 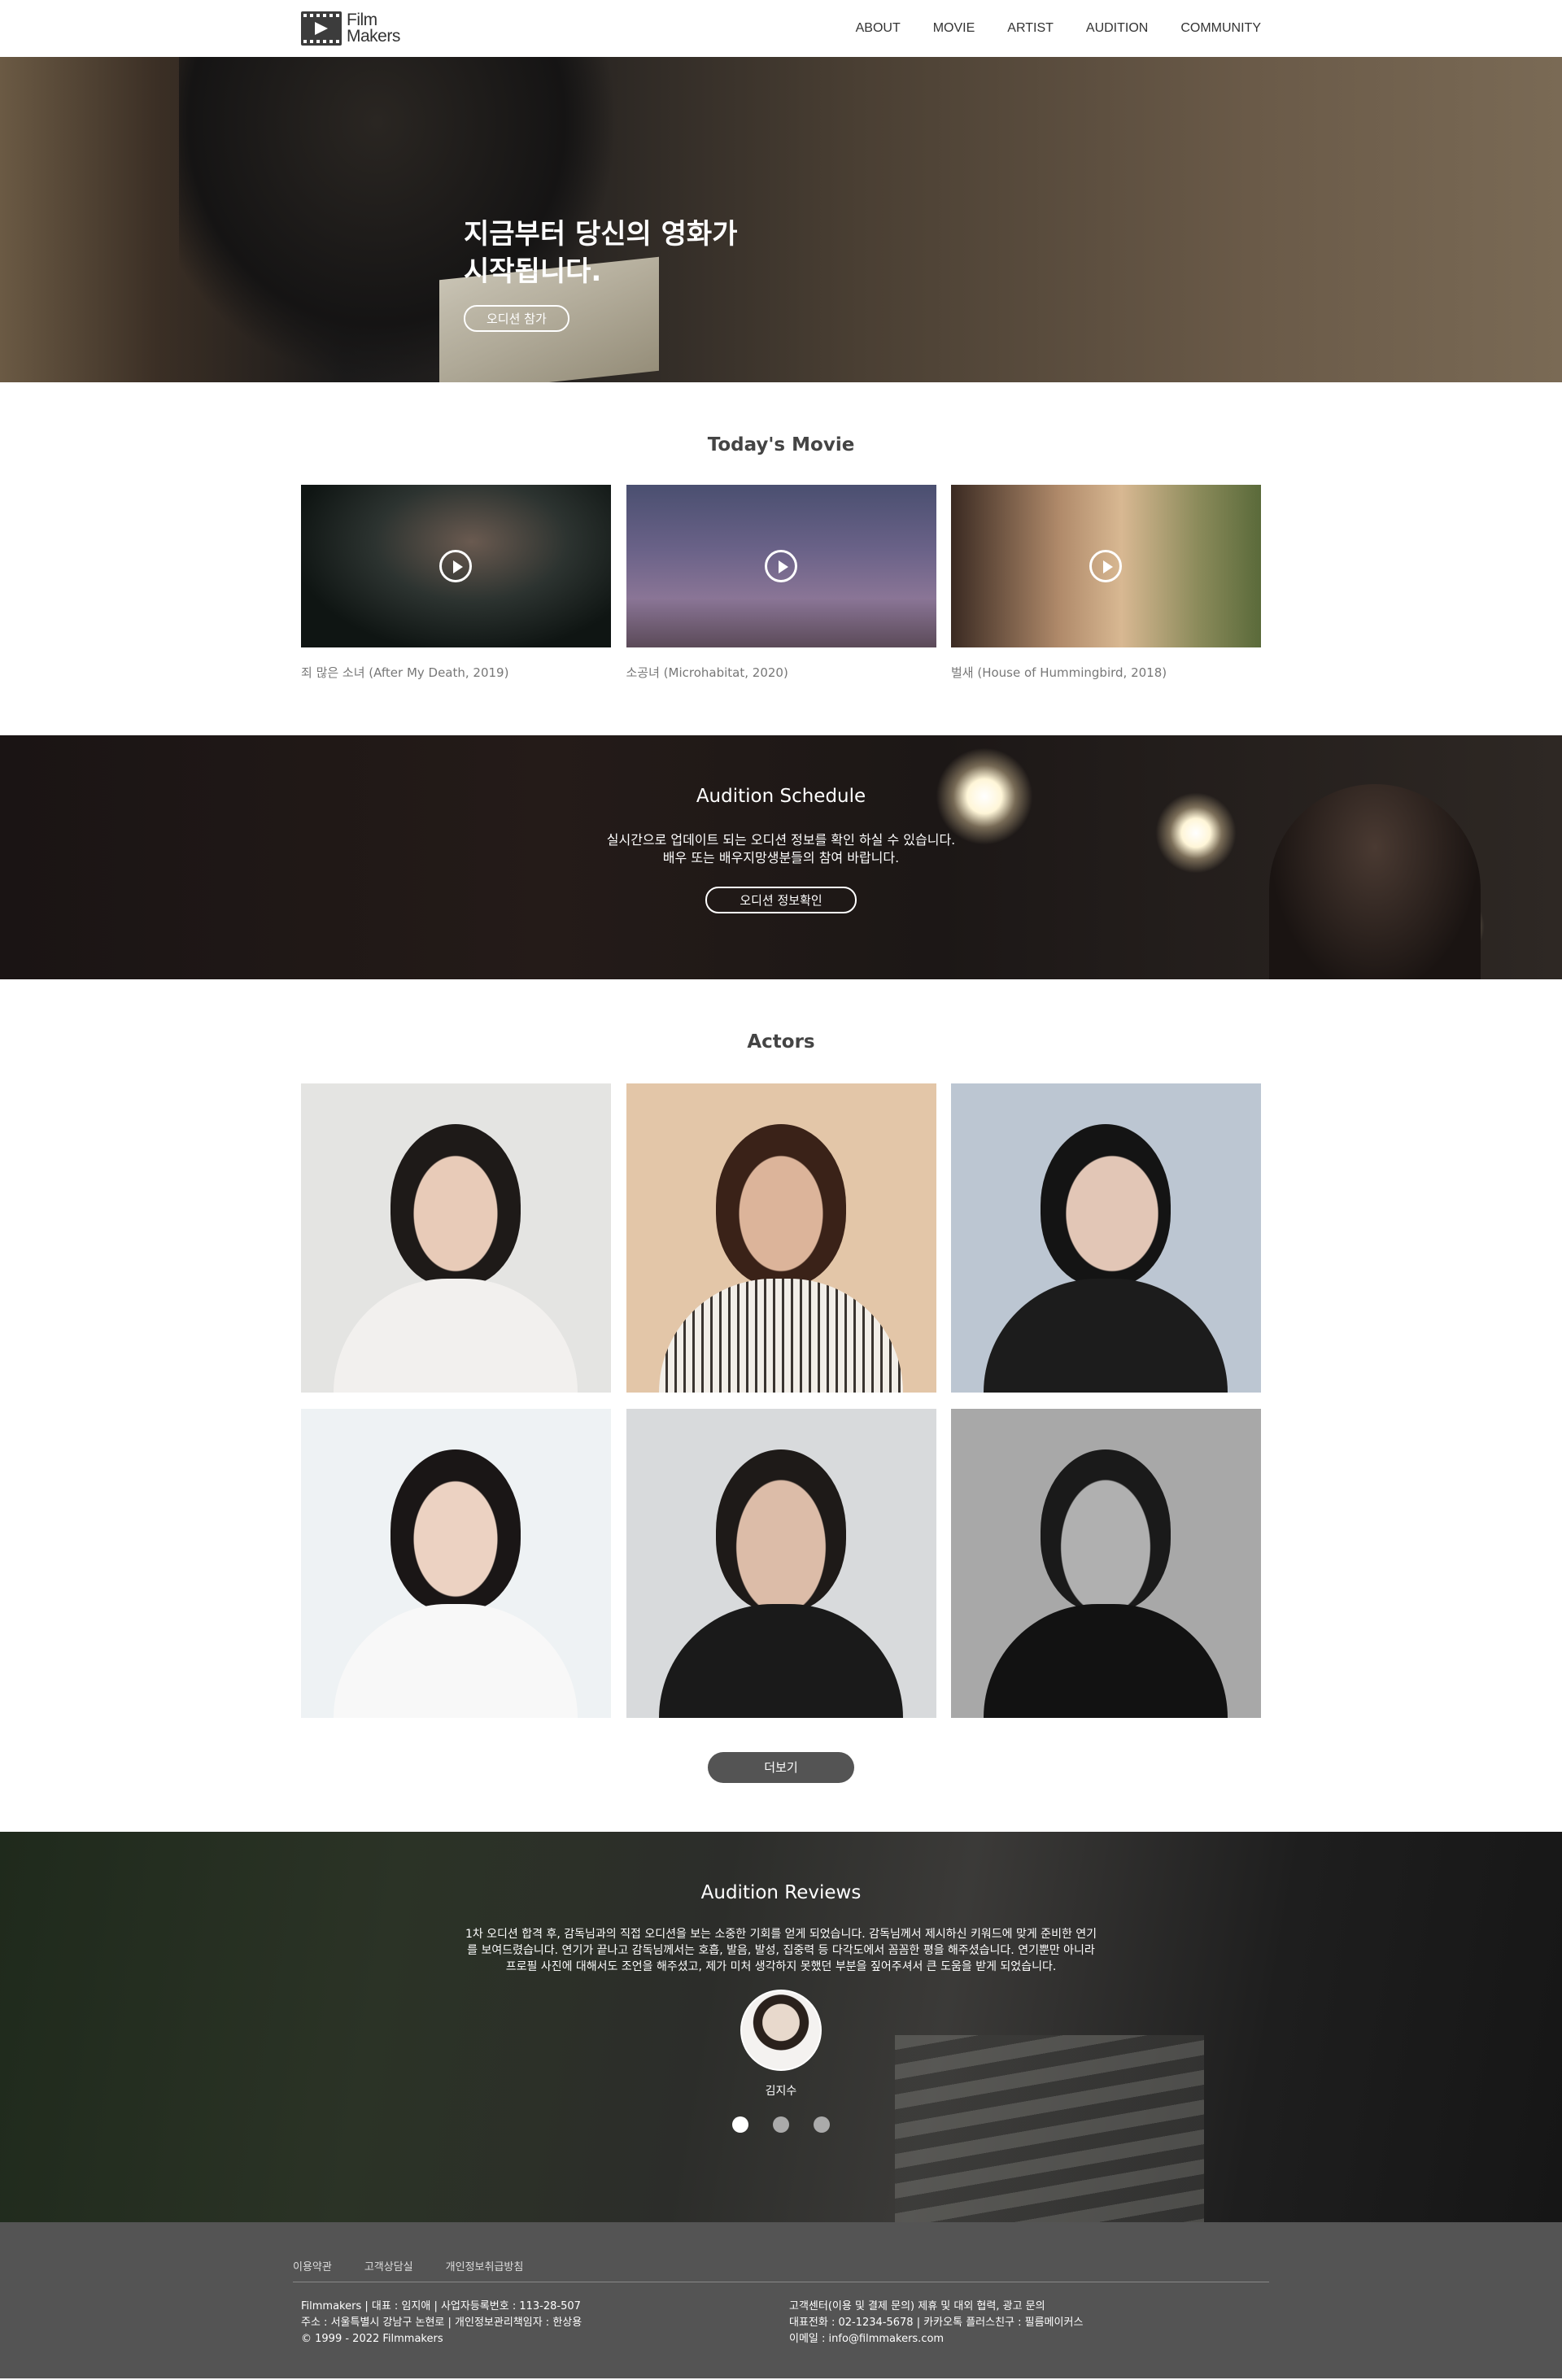 I want to click on audition-join-button: 오디션 참가, so click(x=516, y=318).